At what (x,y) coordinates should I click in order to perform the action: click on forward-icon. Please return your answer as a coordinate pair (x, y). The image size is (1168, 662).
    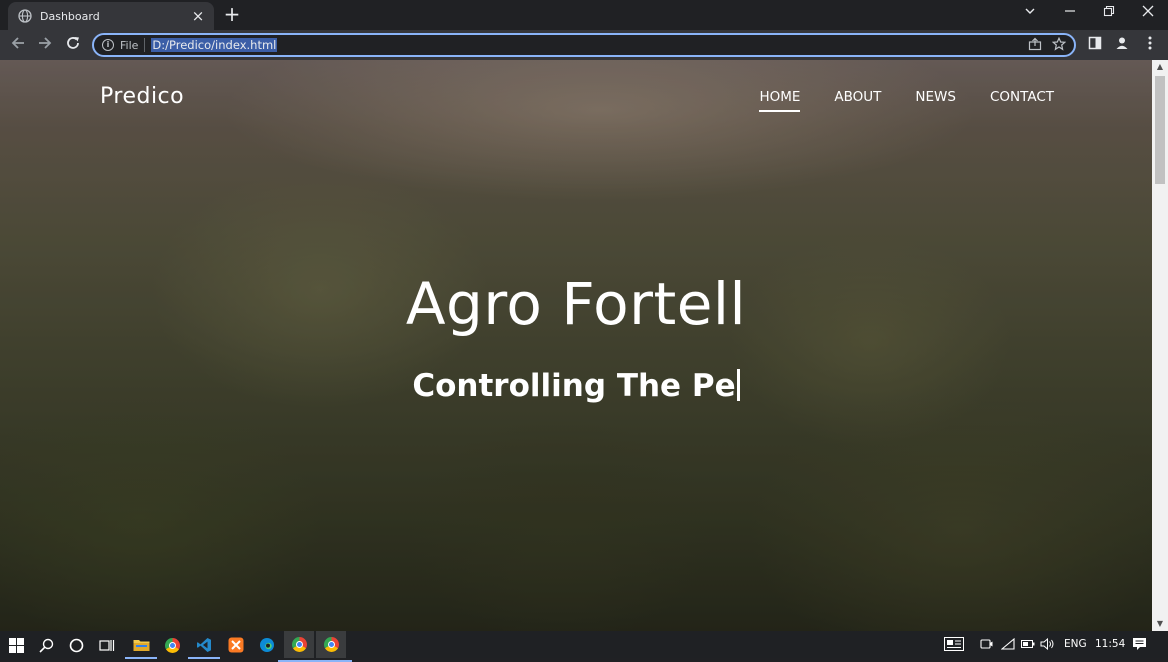
    Looking at the image, I should click on (45, 45).